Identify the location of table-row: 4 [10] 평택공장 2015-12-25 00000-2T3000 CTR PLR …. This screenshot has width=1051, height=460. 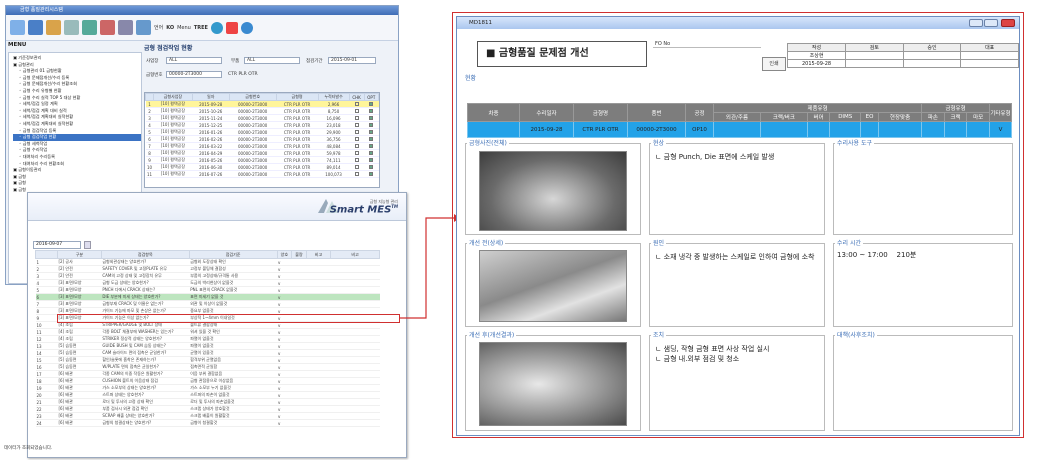
(262, 125).